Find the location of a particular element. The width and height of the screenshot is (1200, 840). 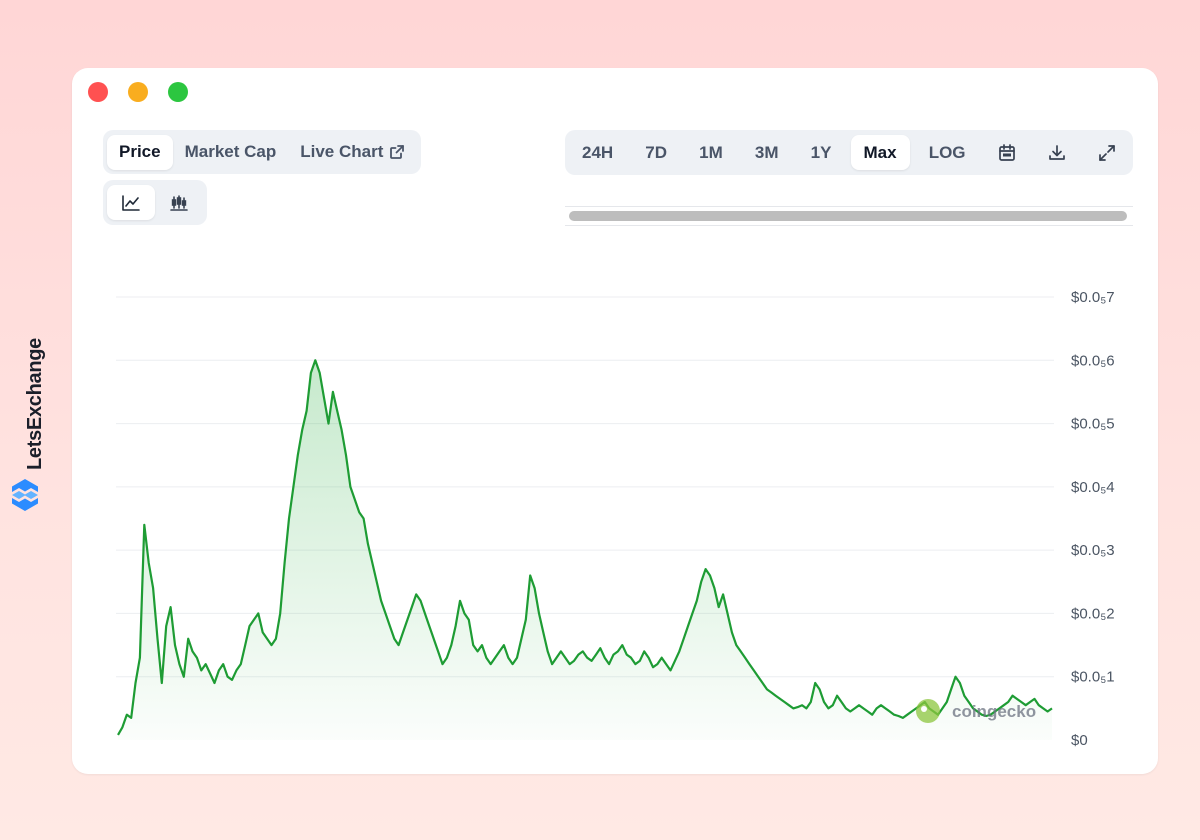

y-tick-label: $0.0₅4 is located at coordinates (1093, 487).